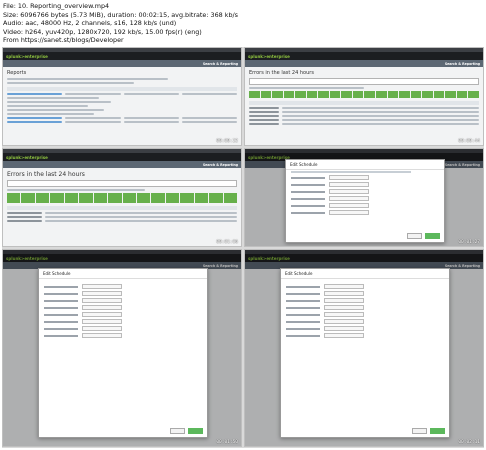 The height and width of the screenshot is (450, 486). Describe the element at coordinates (364, 81) in the screenshot. I see `search-bar` at that location.